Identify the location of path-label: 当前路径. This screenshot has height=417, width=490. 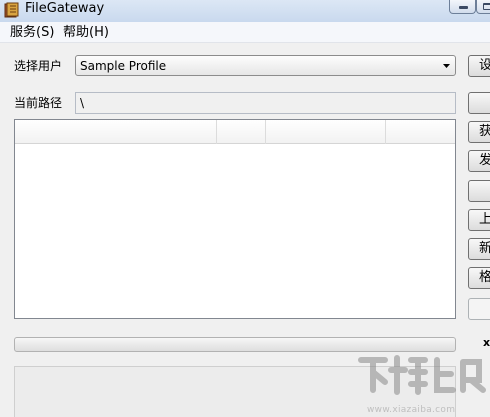
(38, 103).